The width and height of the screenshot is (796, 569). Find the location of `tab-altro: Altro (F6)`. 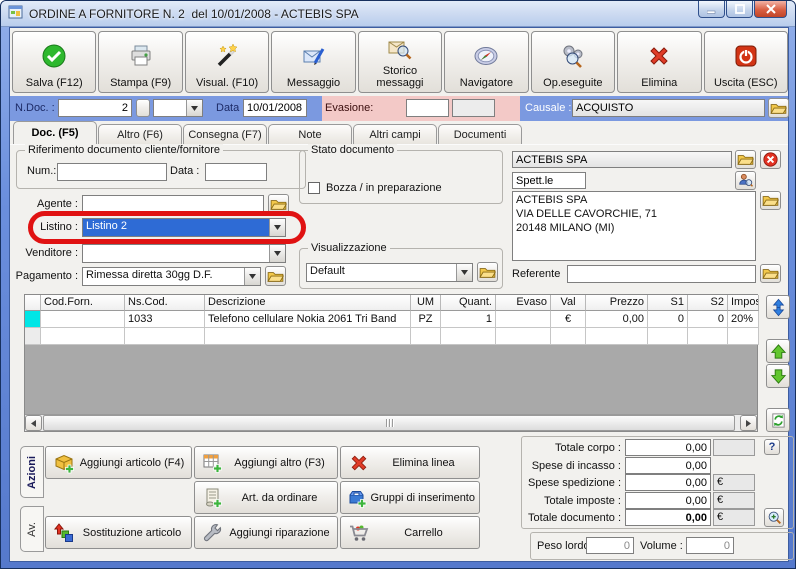

tab-altro: Altro (F6) is located at coordinates (140, 134).